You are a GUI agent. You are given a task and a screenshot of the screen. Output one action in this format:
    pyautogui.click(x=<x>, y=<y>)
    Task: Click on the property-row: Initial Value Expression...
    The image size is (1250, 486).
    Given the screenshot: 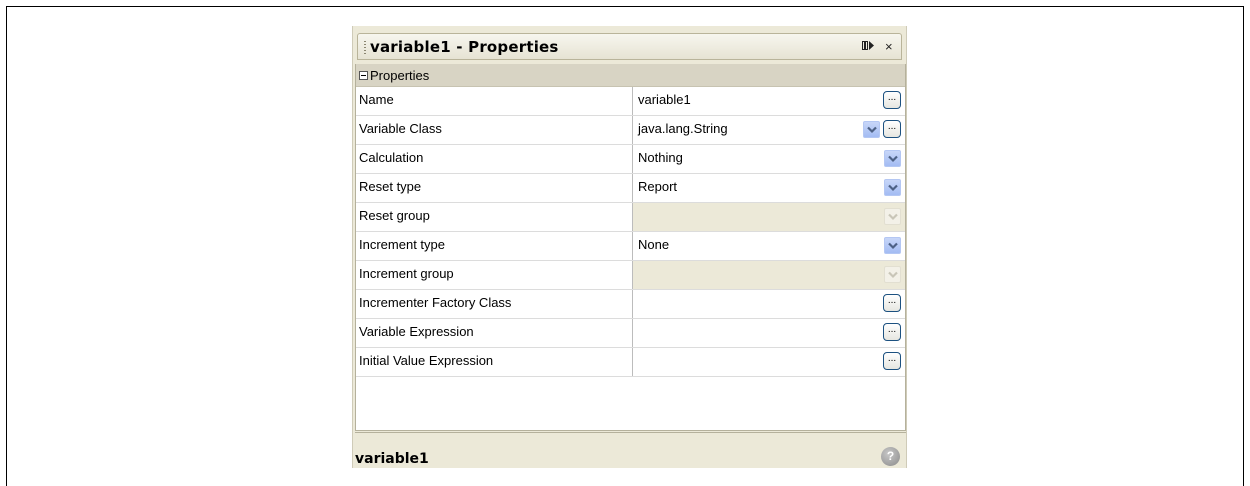 What is the action you would take?
    pyautogui.click(x=630, y=362)
    